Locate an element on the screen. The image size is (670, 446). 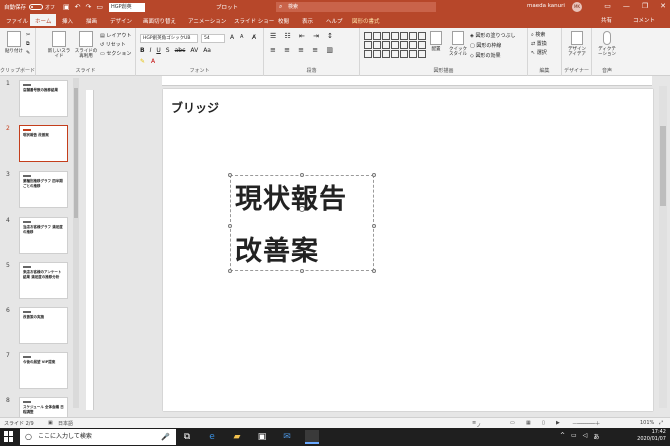
tab-file: ファイル is located at coordinates (17, 21).